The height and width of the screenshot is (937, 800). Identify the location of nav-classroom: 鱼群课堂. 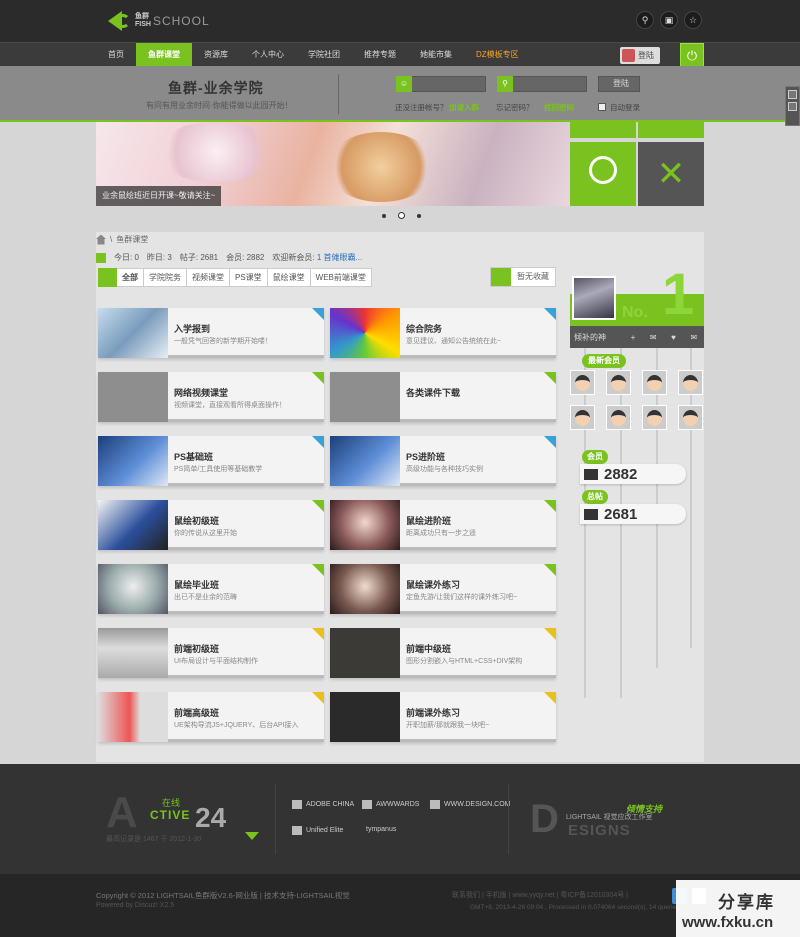
(164, 55).